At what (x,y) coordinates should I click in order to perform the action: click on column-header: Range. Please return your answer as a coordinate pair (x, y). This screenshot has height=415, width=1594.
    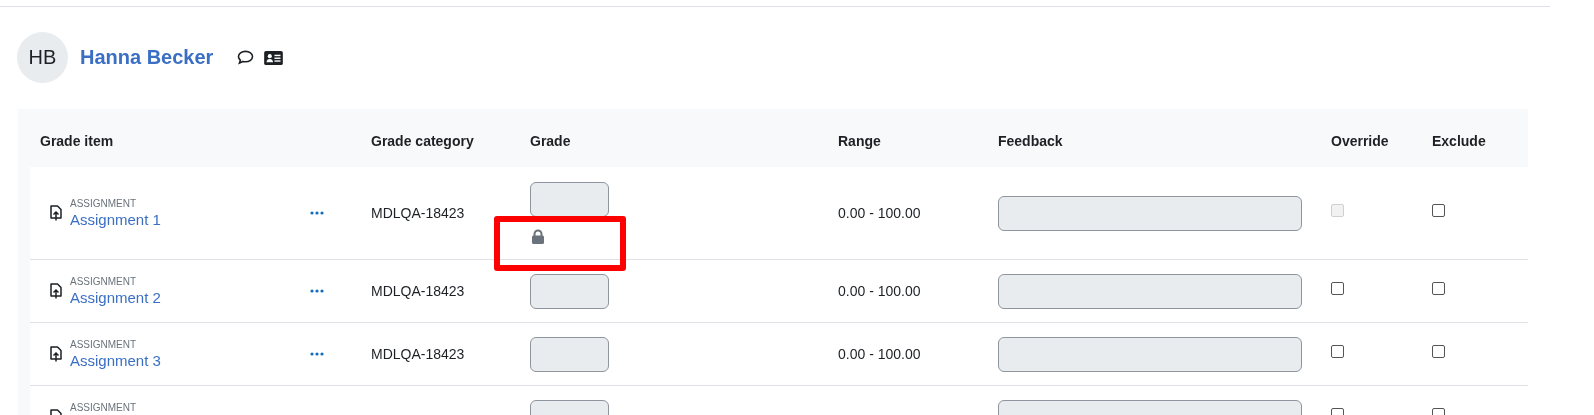
    Looking at the image, I should click on (860, 140).